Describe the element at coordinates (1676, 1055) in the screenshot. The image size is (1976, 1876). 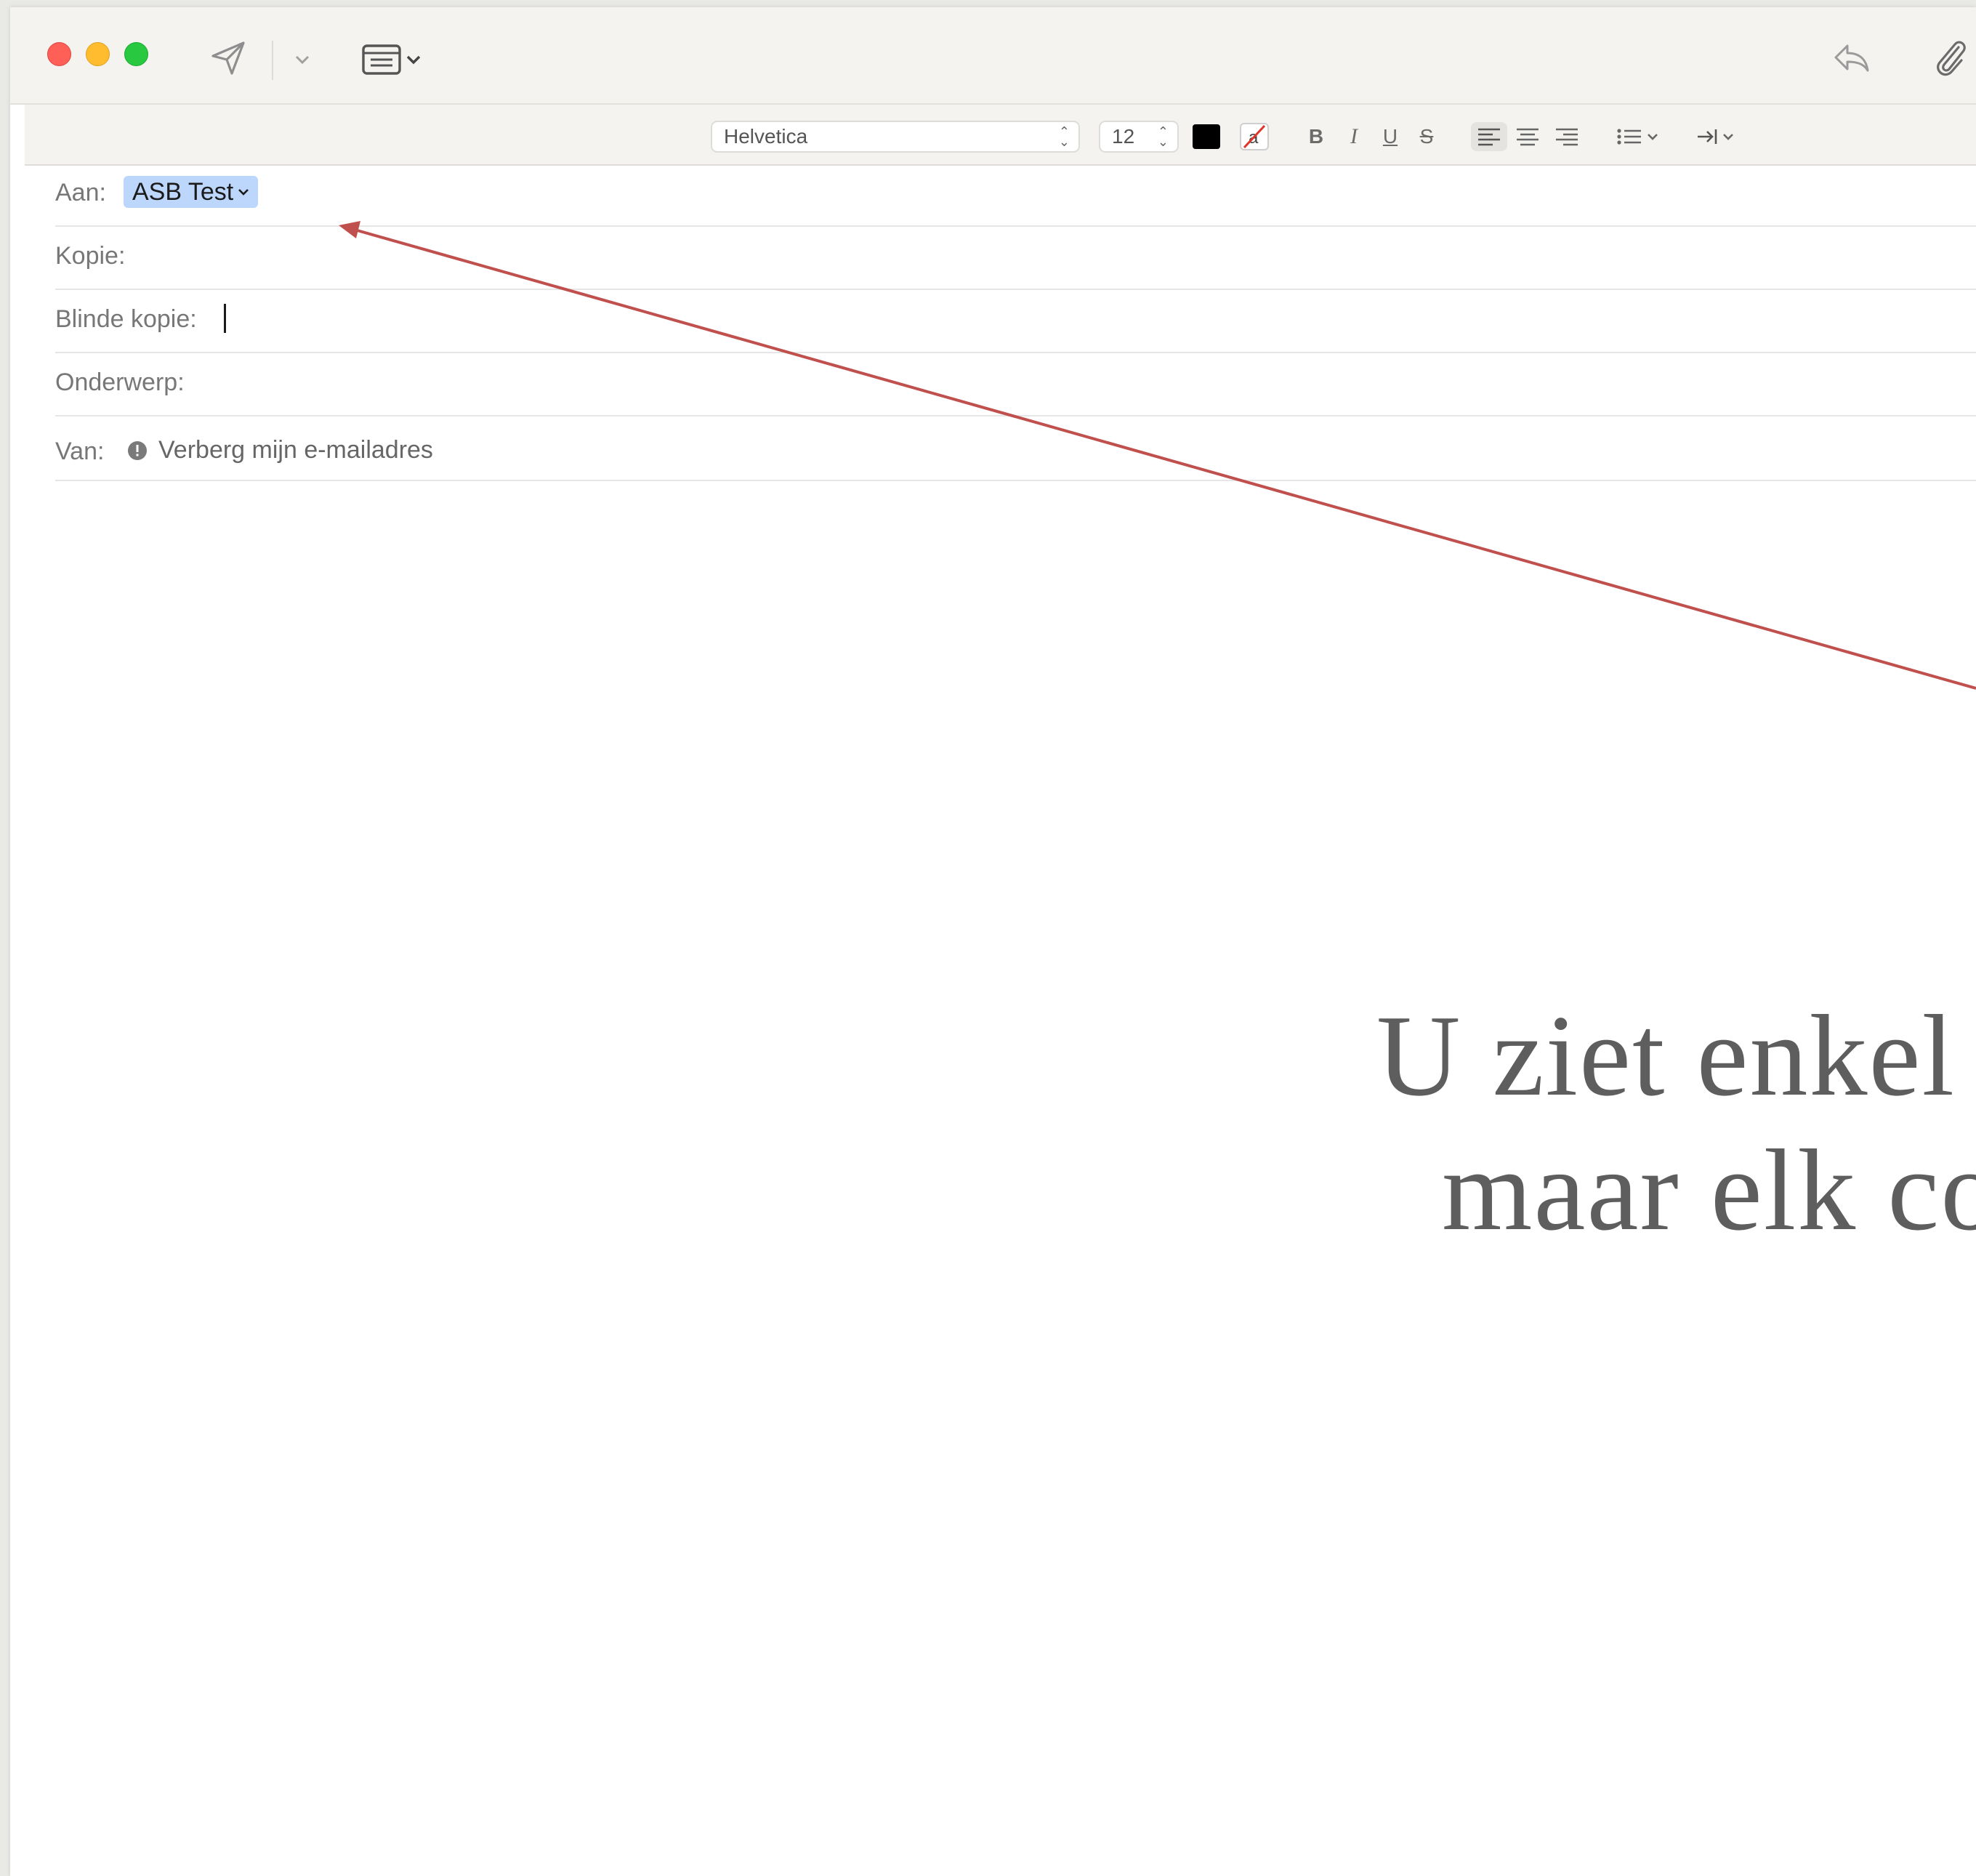
I see `annotation-line-1: U ziet enkel d` at that location.